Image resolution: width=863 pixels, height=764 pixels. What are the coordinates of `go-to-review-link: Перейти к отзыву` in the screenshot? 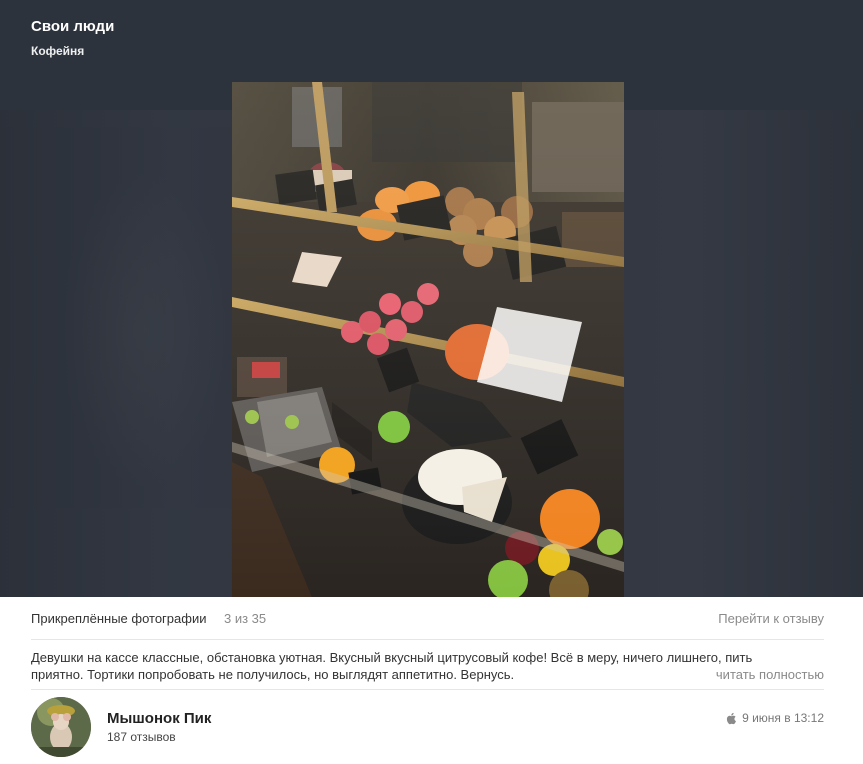 It's located at (771, 618).